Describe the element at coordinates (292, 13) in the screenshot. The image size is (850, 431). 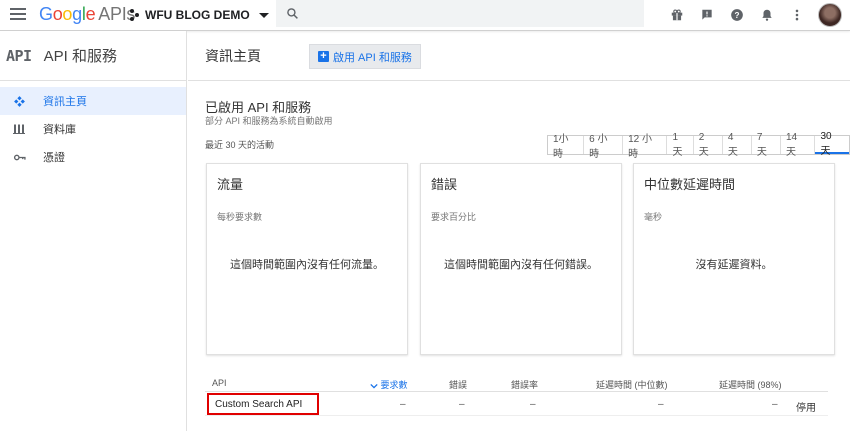
I see `search-icon` at that location.